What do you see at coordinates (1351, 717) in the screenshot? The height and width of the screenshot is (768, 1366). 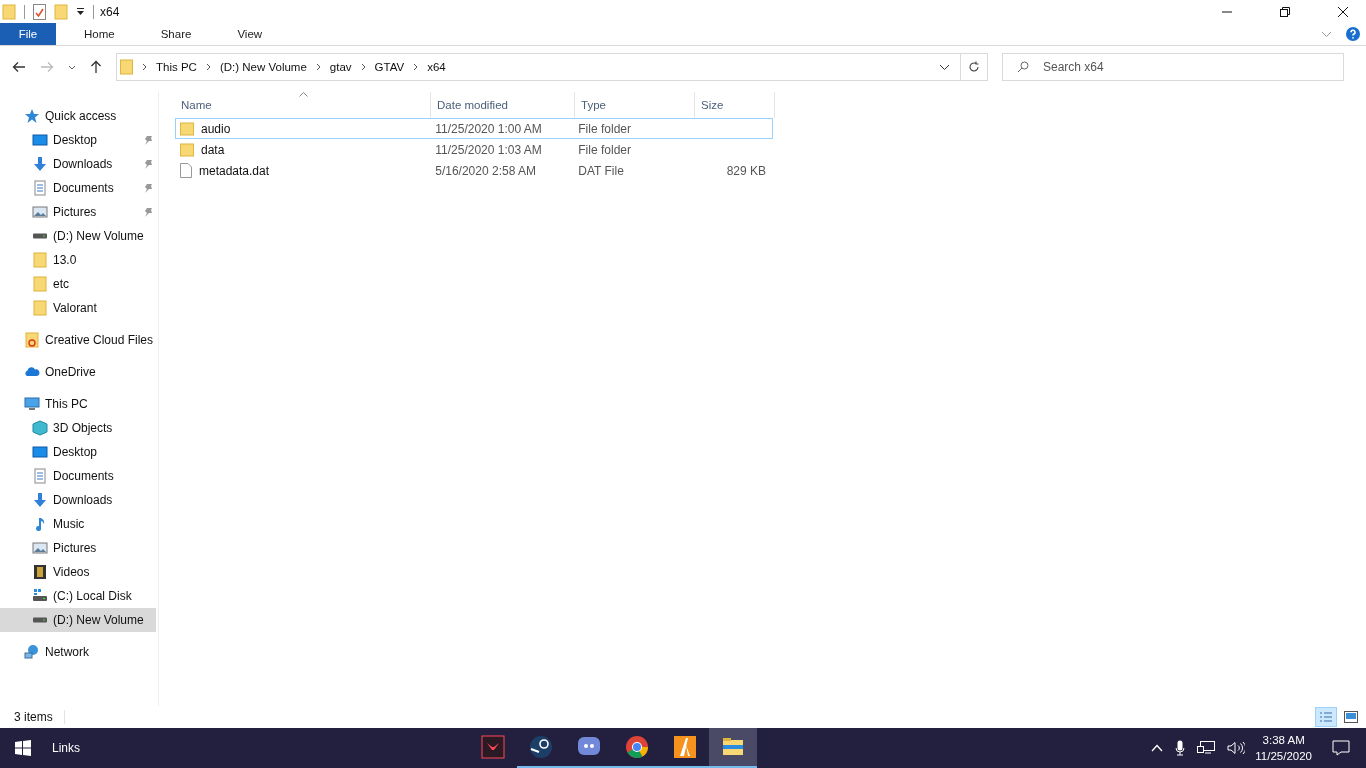 I see `picture-tile-icon` at bounding box center [1351, 717].